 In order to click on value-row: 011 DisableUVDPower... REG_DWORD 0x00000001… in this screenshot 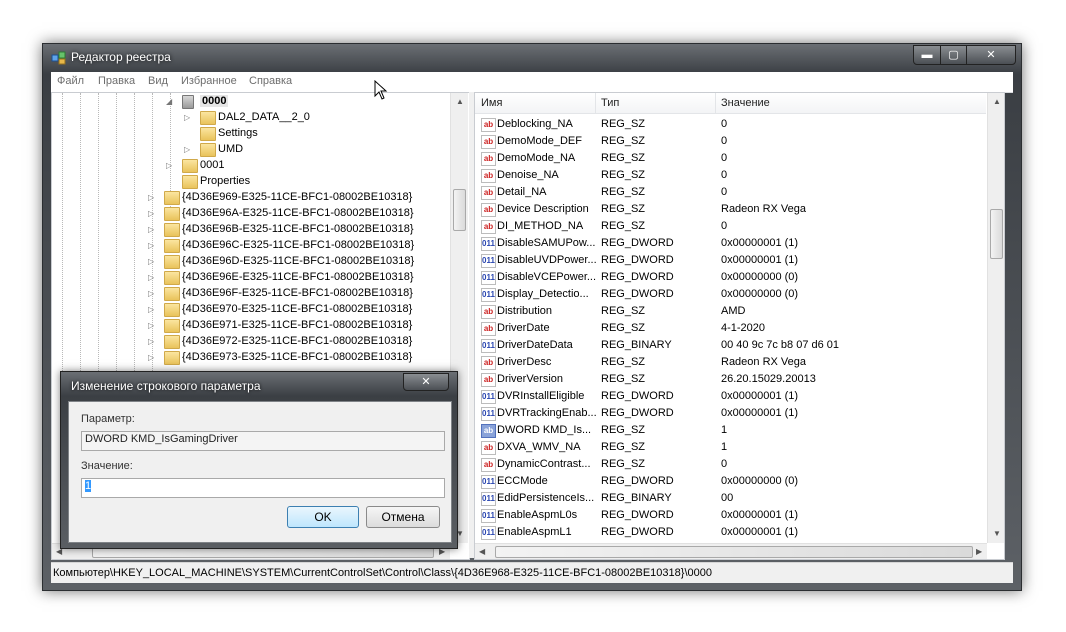, I will do `click(730, 260)`.